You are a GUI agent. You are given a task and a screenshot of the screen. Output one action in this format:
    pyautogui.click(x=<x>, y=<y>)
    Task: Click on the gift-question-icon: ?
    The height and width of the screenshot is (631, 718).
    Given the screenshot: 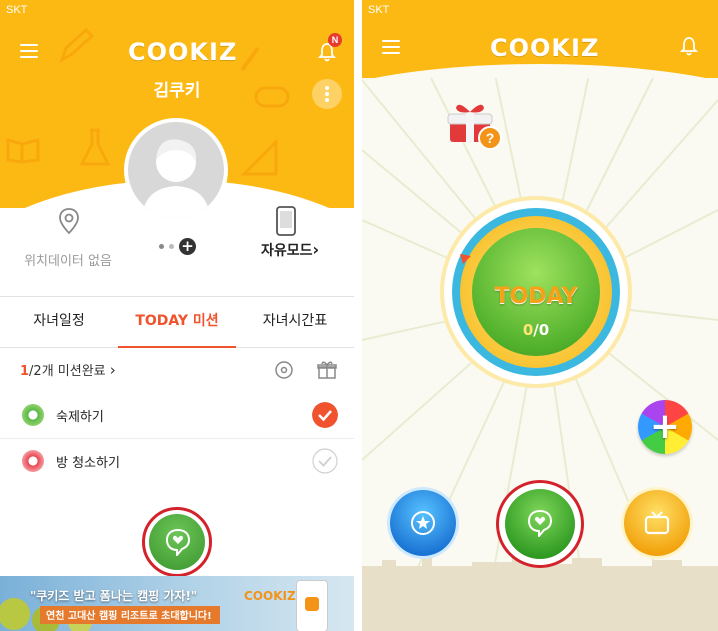 What is the action you would take?
    pyautogui.click(x=476, y=126)
    